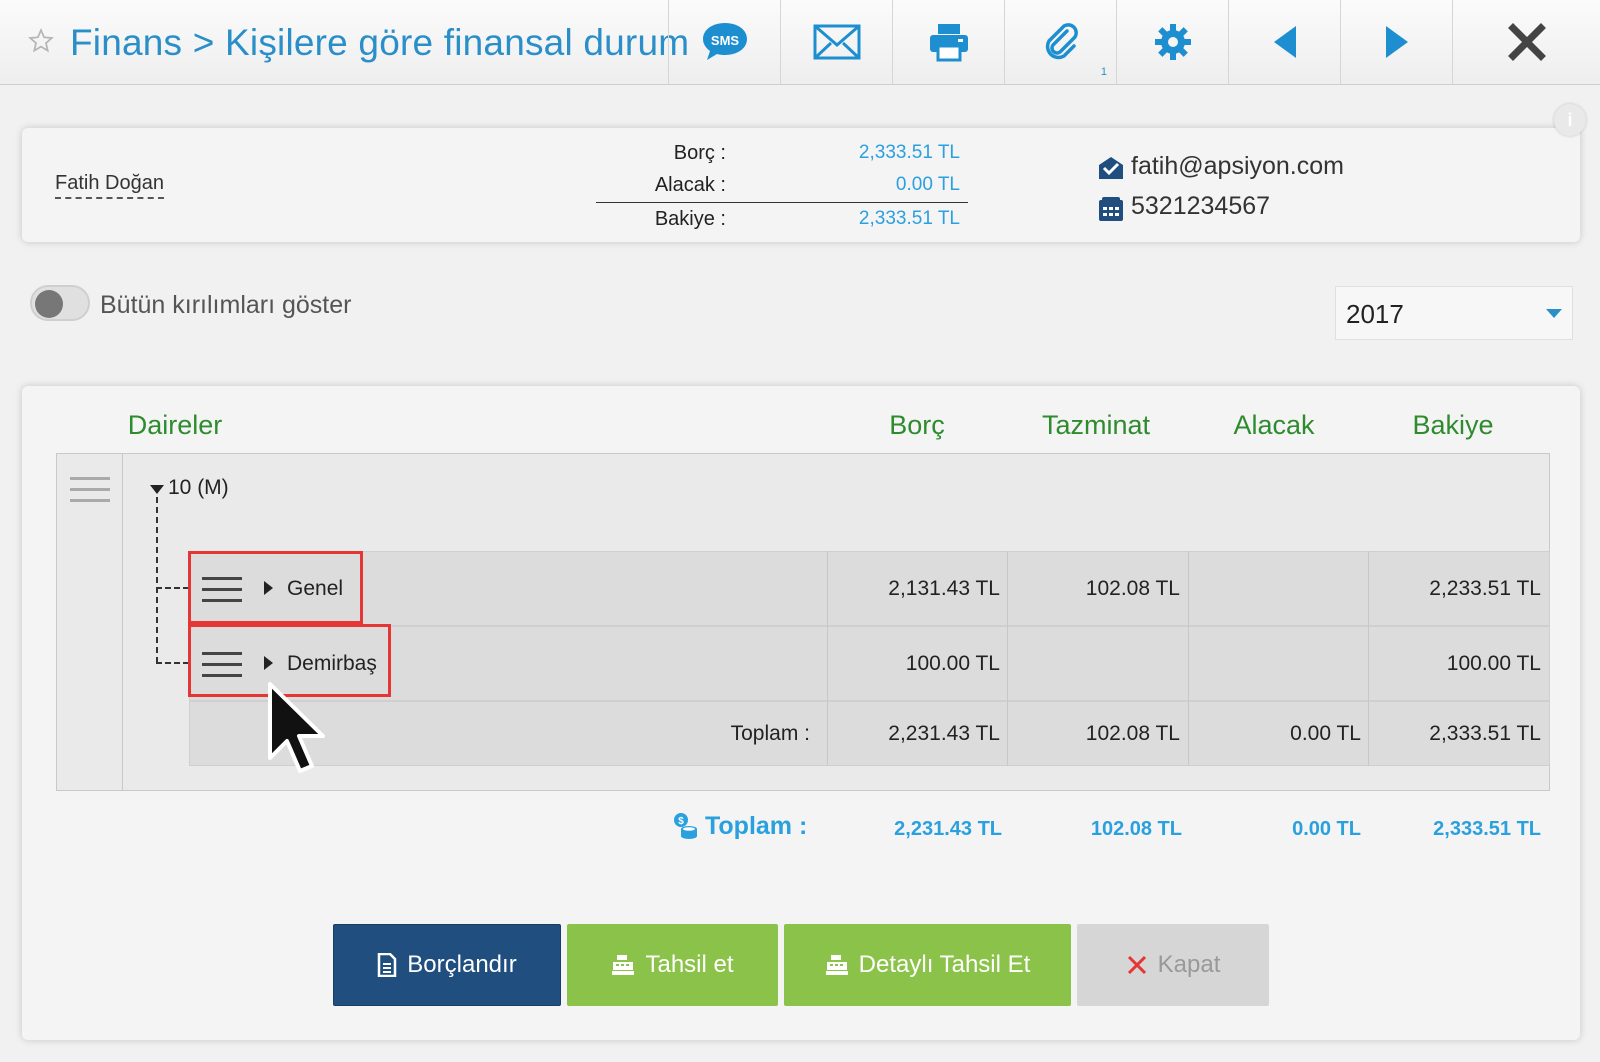 The height and width of the screenshot is (1062, 1600). I want to click on toggle-label: Bütün kırılımları göster, so click(226, 305).